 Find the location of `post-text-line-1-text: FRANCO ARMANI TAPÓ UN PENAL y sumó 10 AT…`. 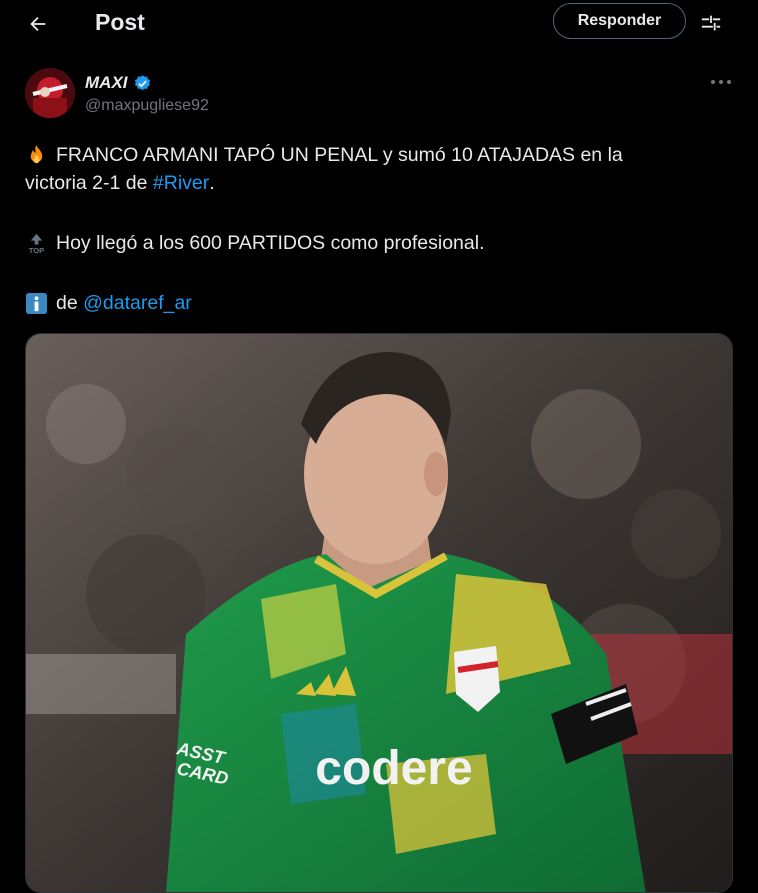

post-text-line-1-text: FRANCO ARMANI TAPÓ UN PENAL y sumó 10 AT… is located at coordinates (339, 155).